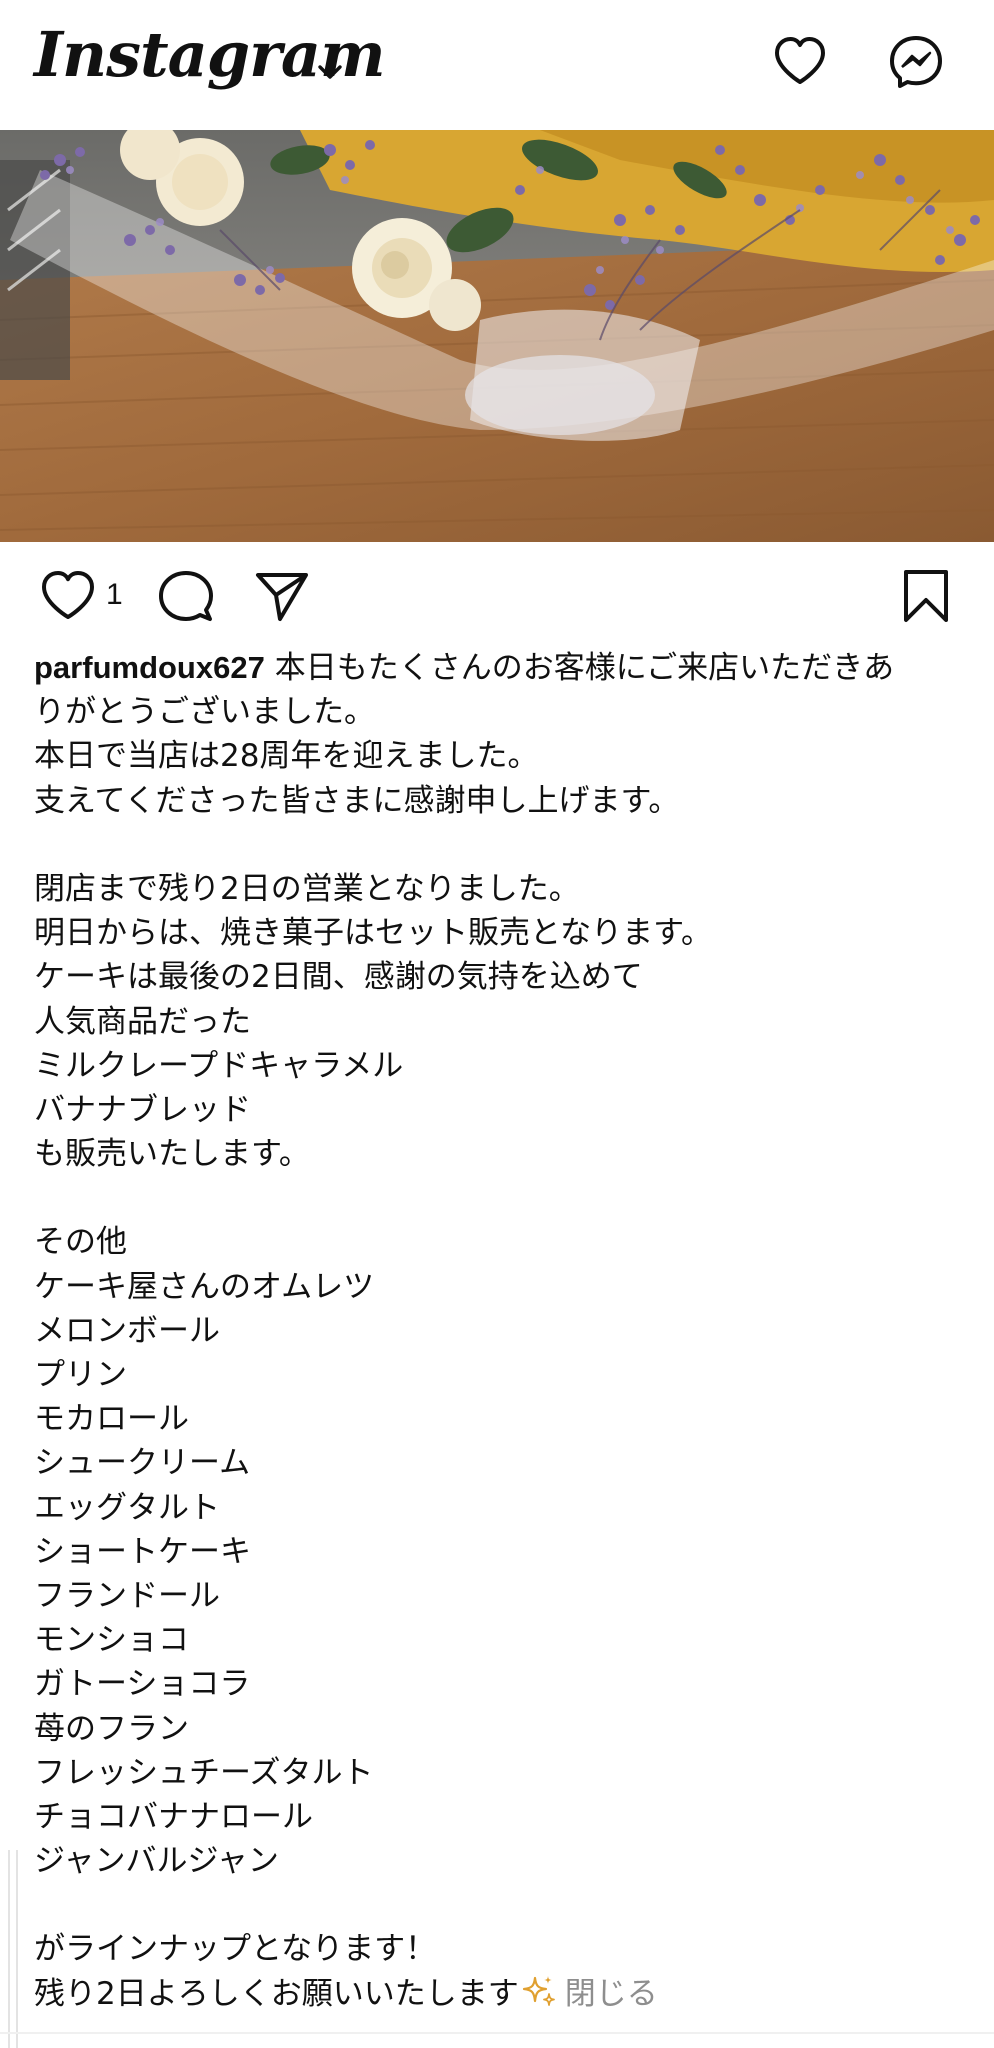 This screenshot has width=994, height=2048. I want to click on caption-line: 本日で当店は28周年を迎えました。, so click(286, 756).